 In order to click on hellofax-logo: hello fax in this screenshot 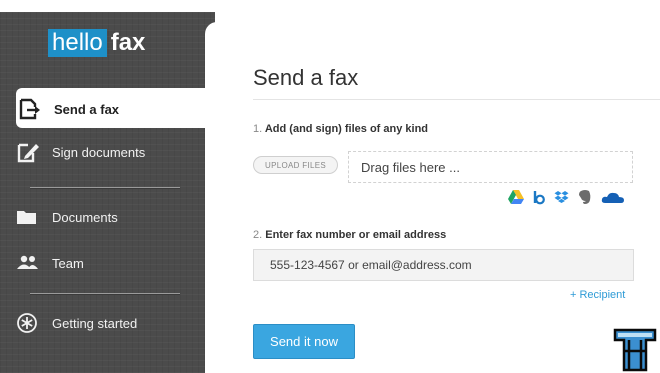, I will do `click(96, 43)`.